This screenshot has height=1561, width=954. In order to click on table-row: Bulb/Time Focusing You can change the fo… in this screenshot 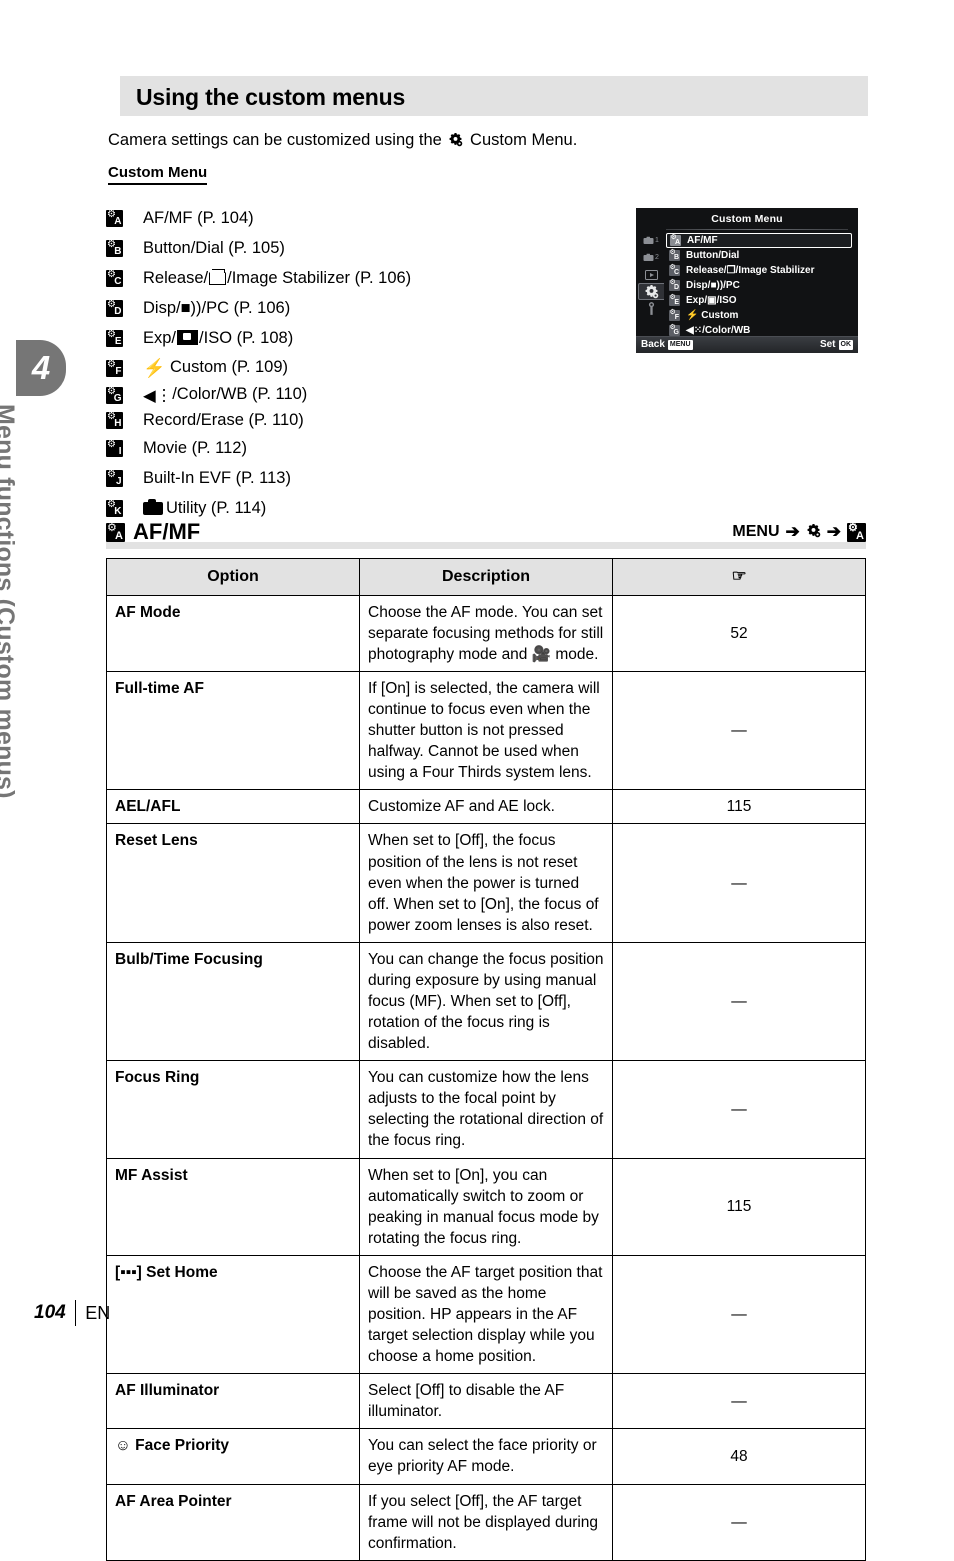, I will do `click(486, 1001)`.